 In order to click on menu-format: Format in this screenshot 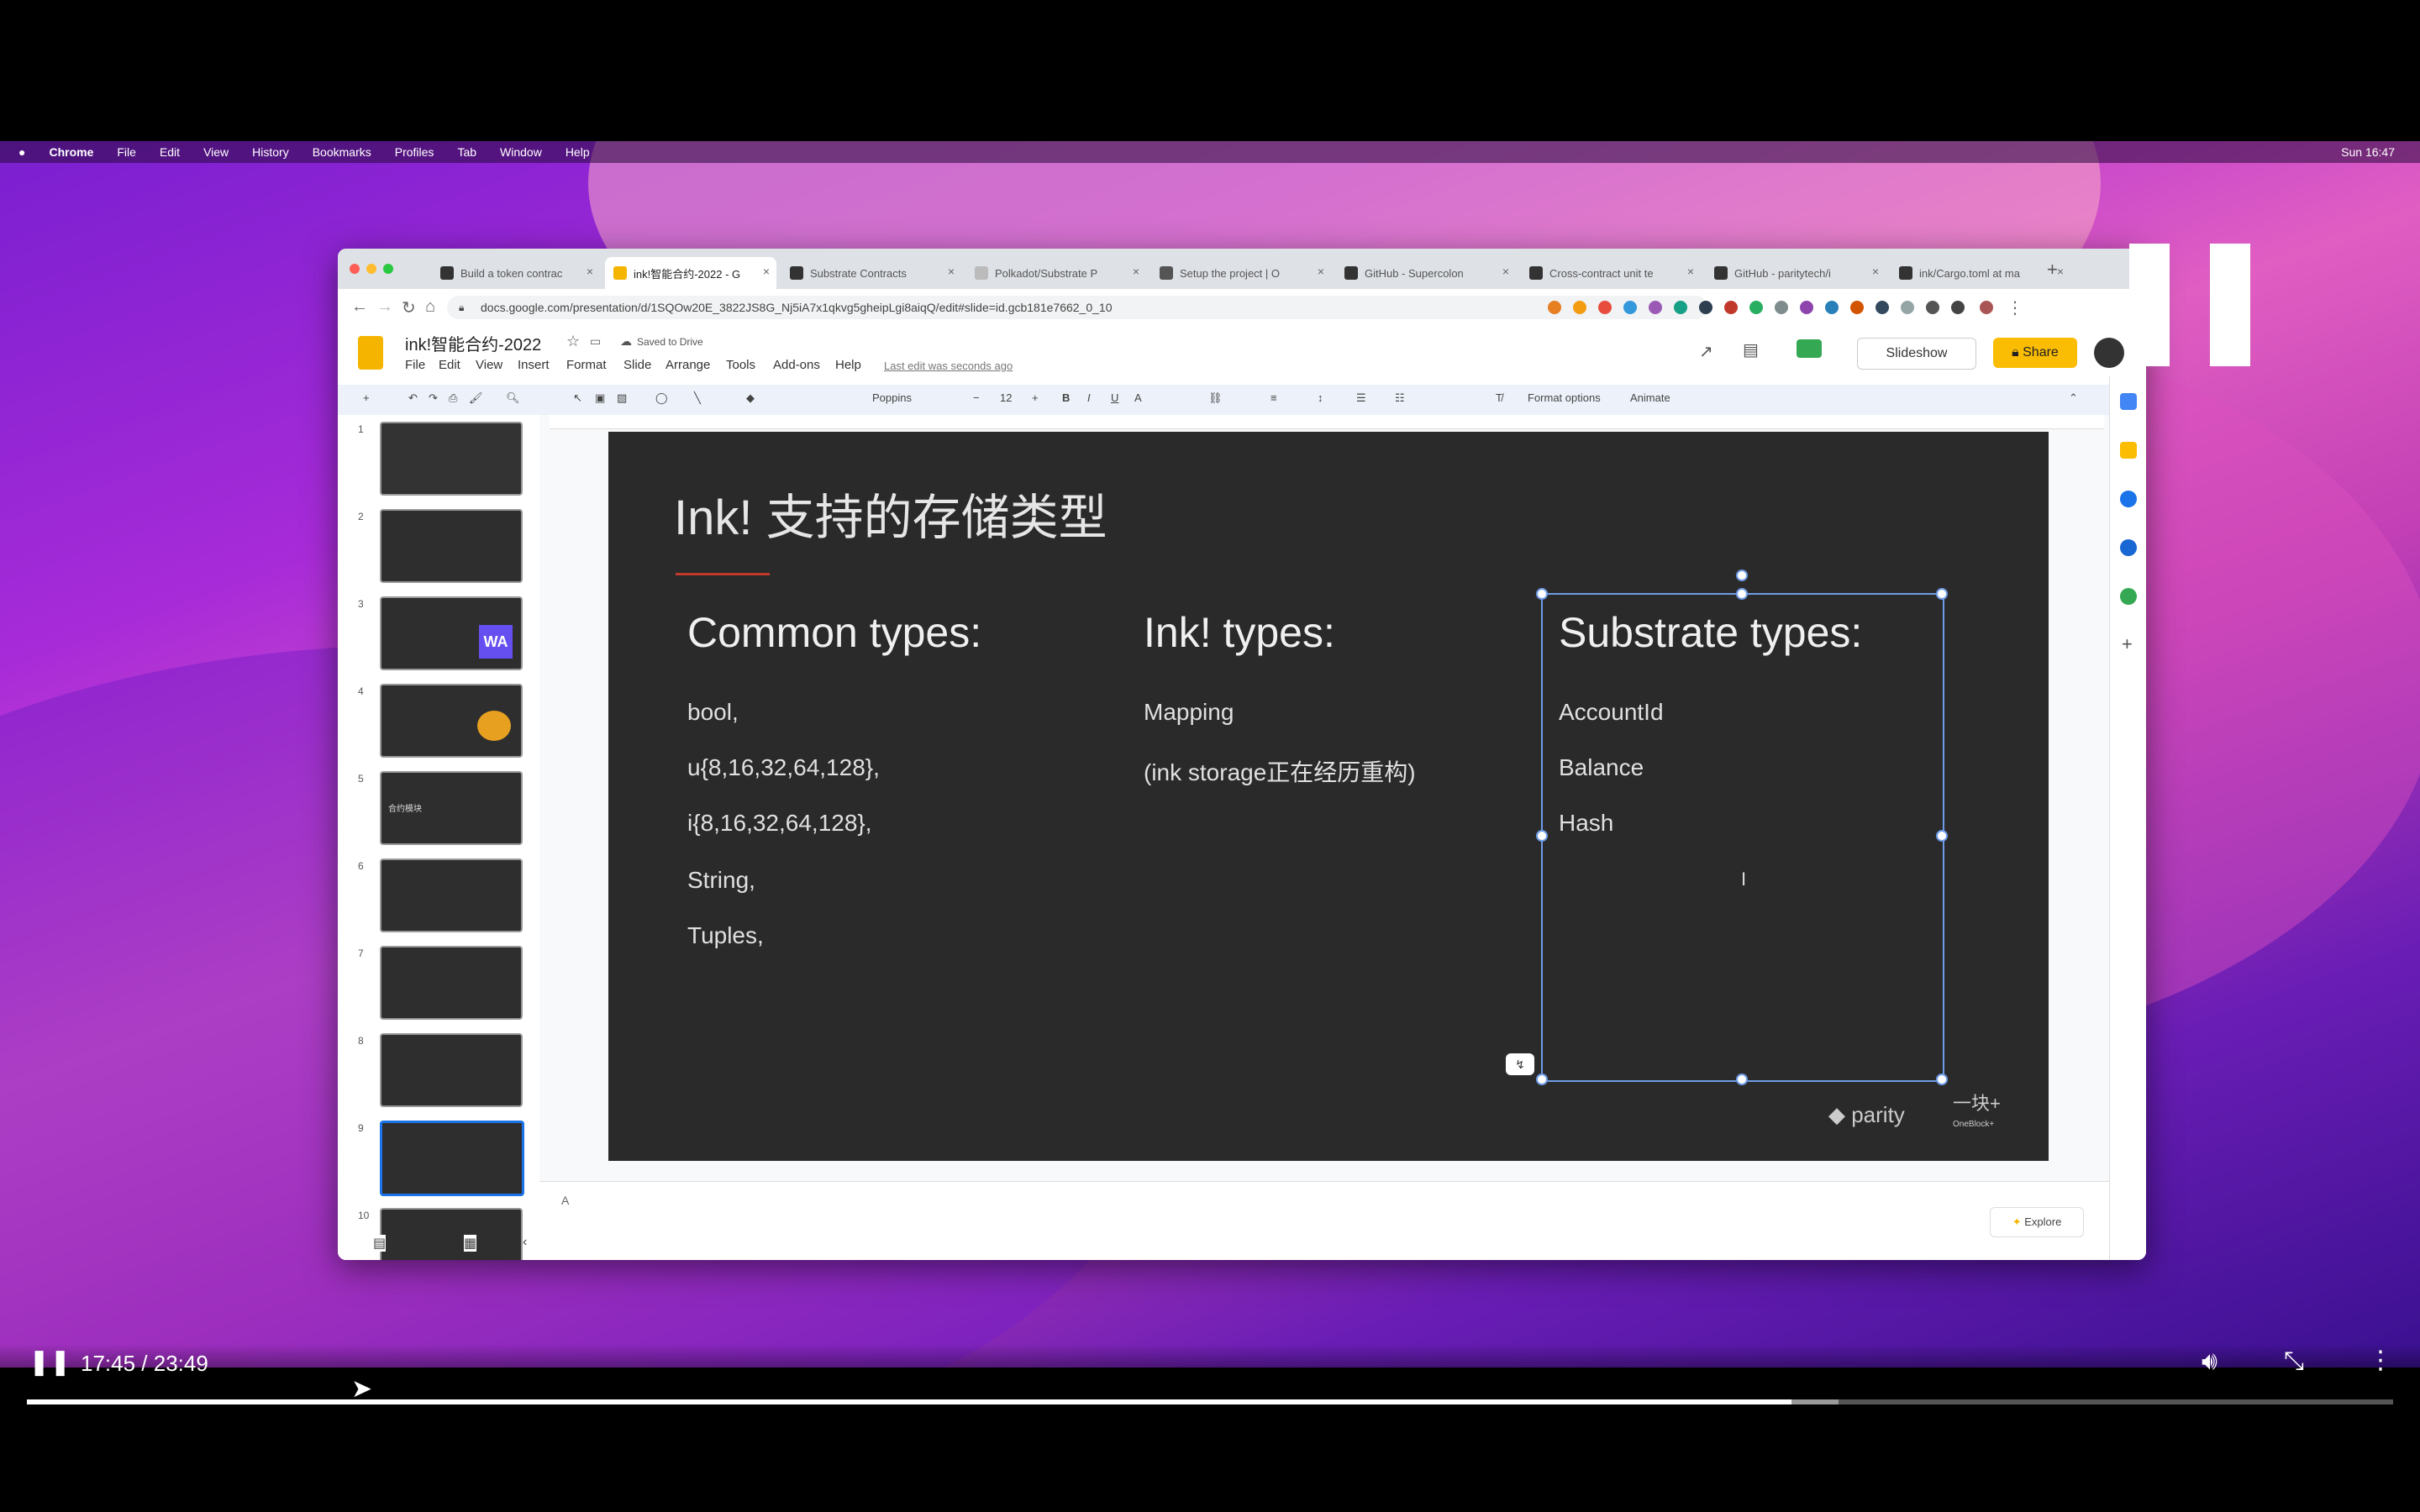, I will do `click(586, 365)`.